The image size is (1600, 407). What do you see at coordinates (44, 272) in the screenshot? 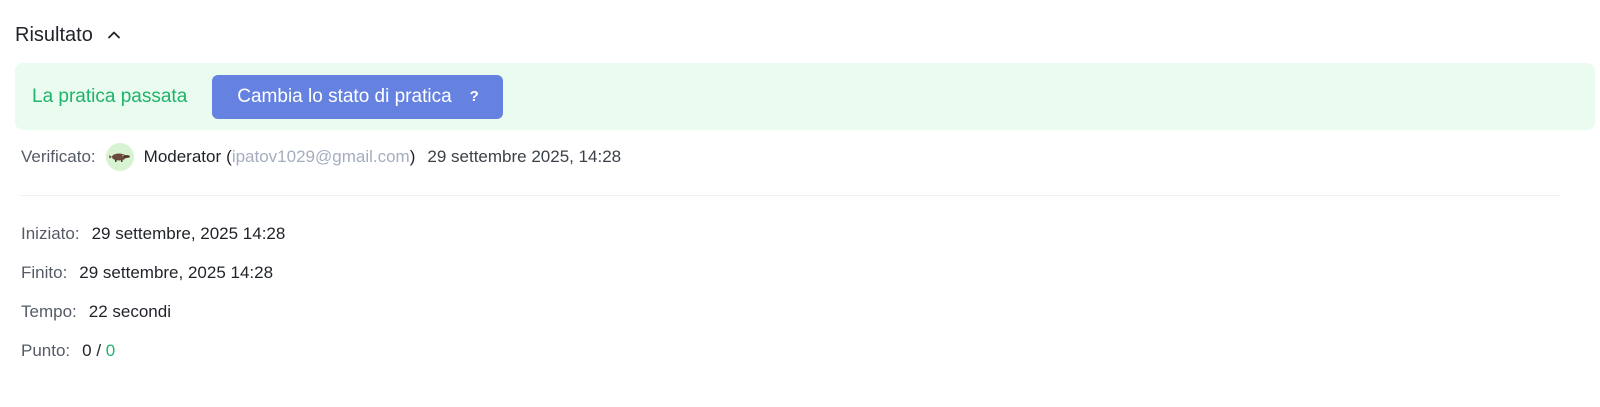
I see `finished-label: Finito:` at bounding box center [44, 272].